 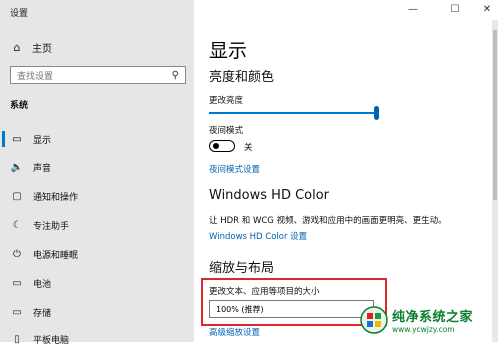 I want to click on sidebar-item-label: 声音, so click(x=42, y=168).